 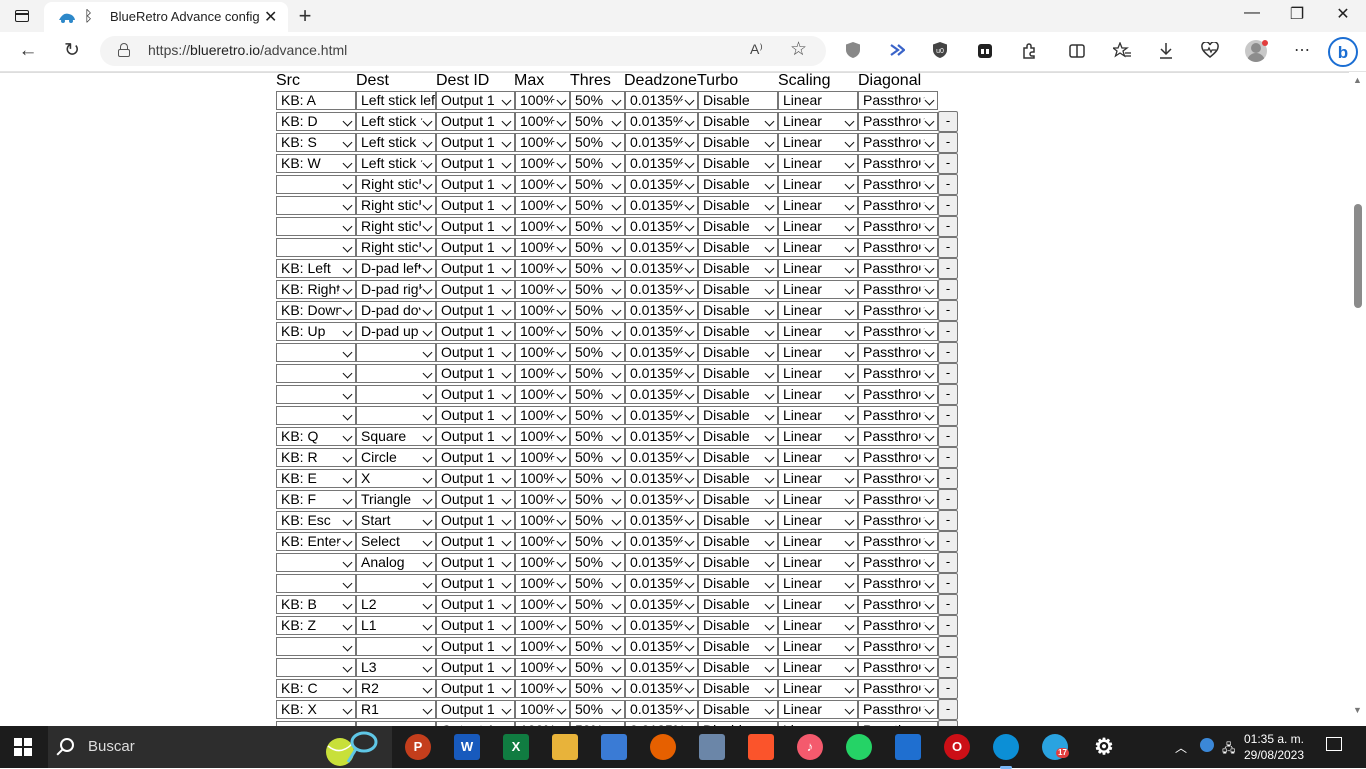 What do you see at coordinates (396, 604) in the screenshot?
I see `dest-select: L2` at bounding box center [396, 604].